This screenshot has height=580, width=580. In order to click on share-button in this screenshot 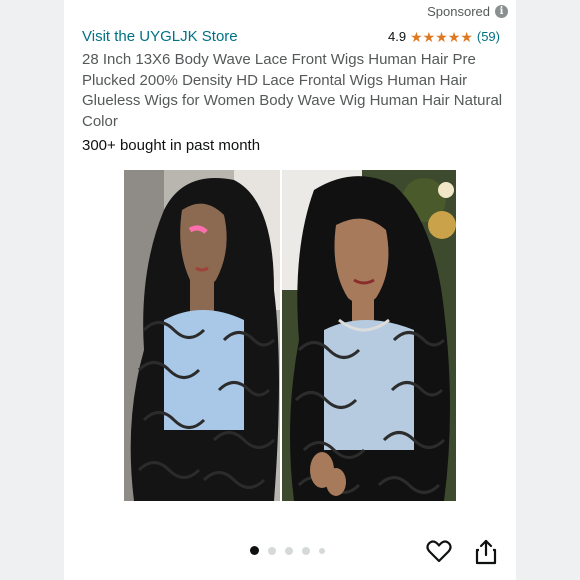, I will do `click(486, 552)`.